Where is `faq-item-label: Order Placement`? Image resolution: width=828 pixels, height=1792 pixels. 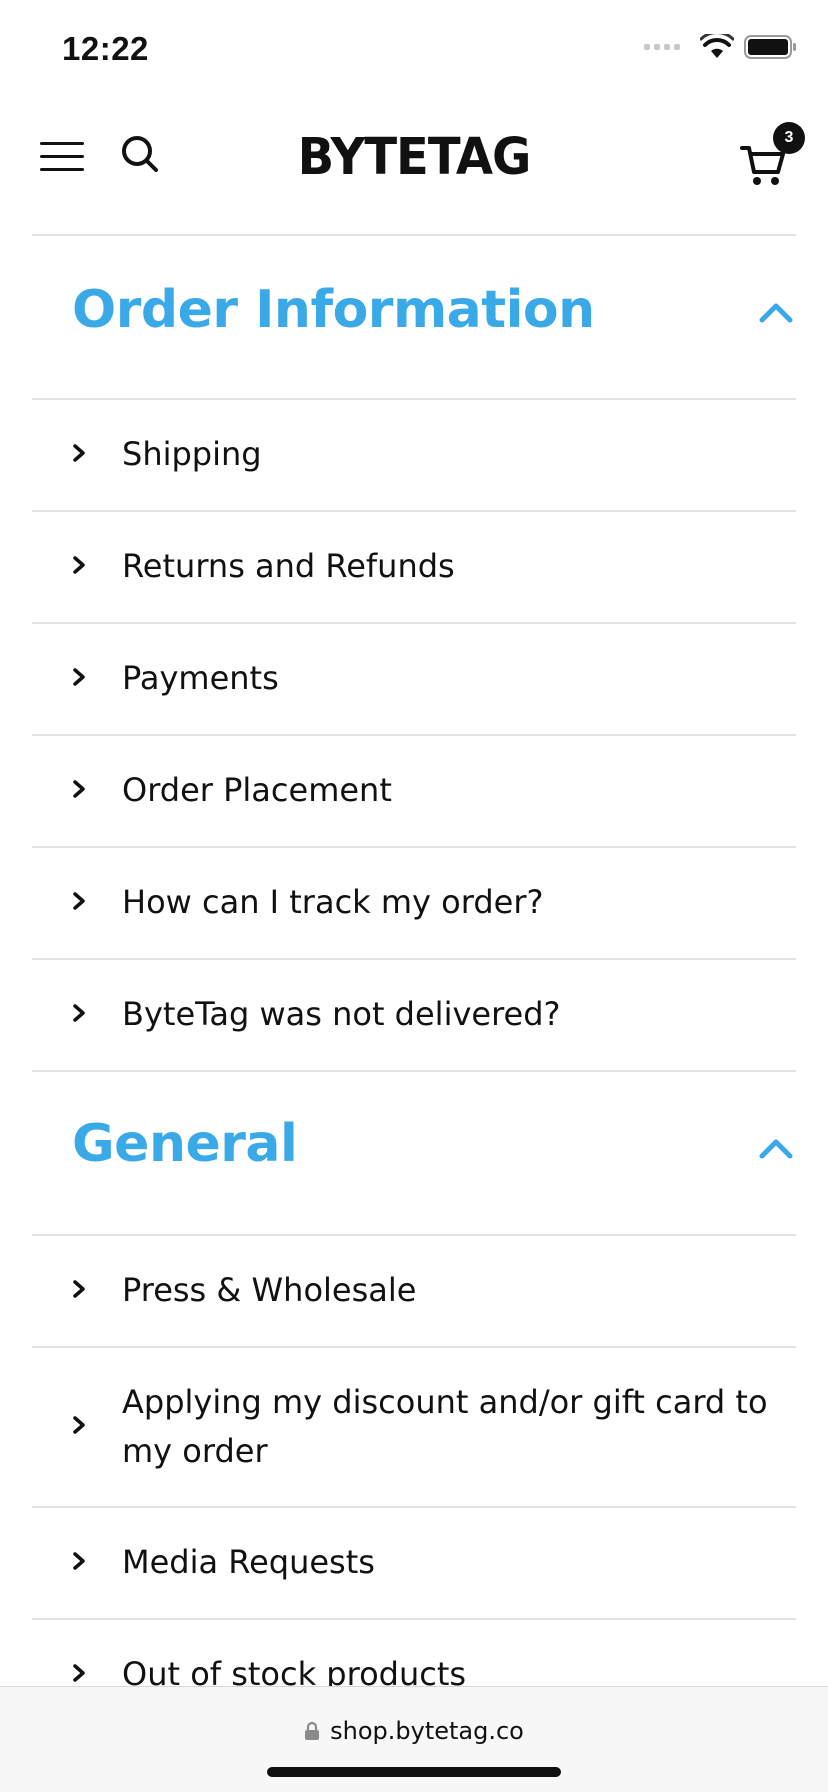
faq-item-label: Order Placement is located at coordinates (257, 790).